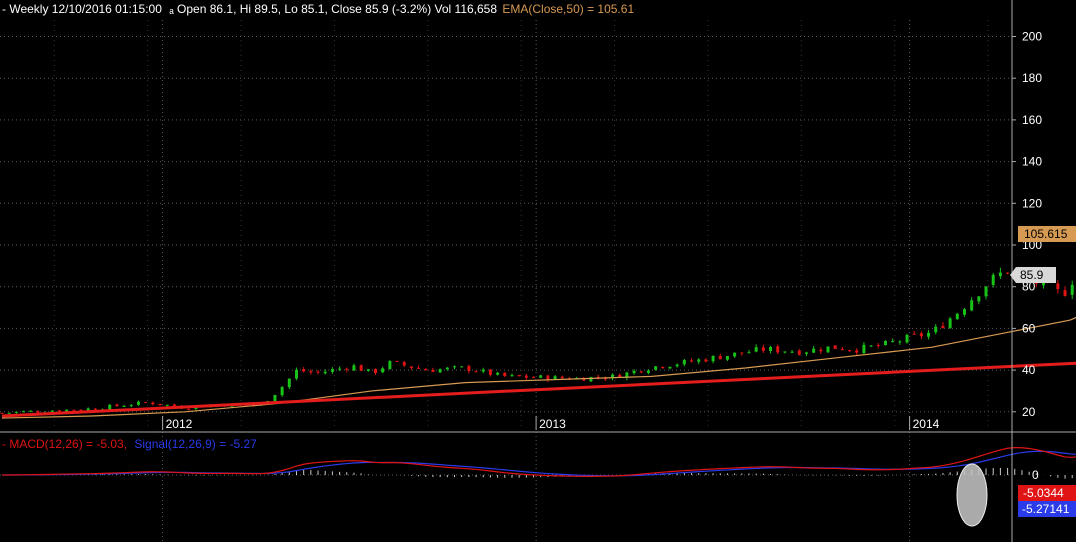 The width and height of the screenshot is (1076, 542). What do you see at coordinates (1029, 370) in the screenshot?
I see `y-tick-label: 40` at bounding box center [1029, 370].